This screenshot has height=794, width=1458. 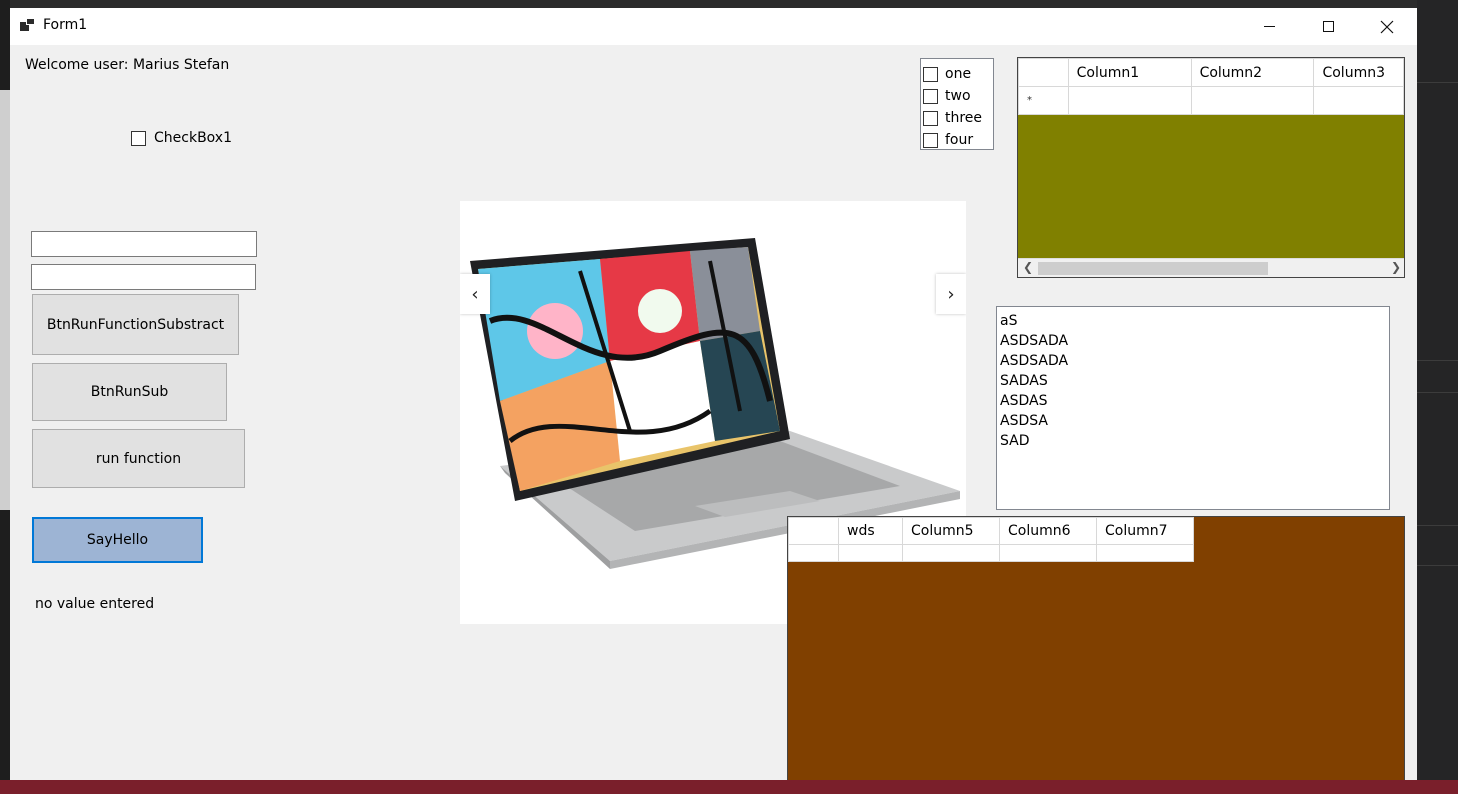 What do you see at coordinates (1193, 321) in the screenshot?
I see `list-item: aS` at bounding box center [1193, 321].